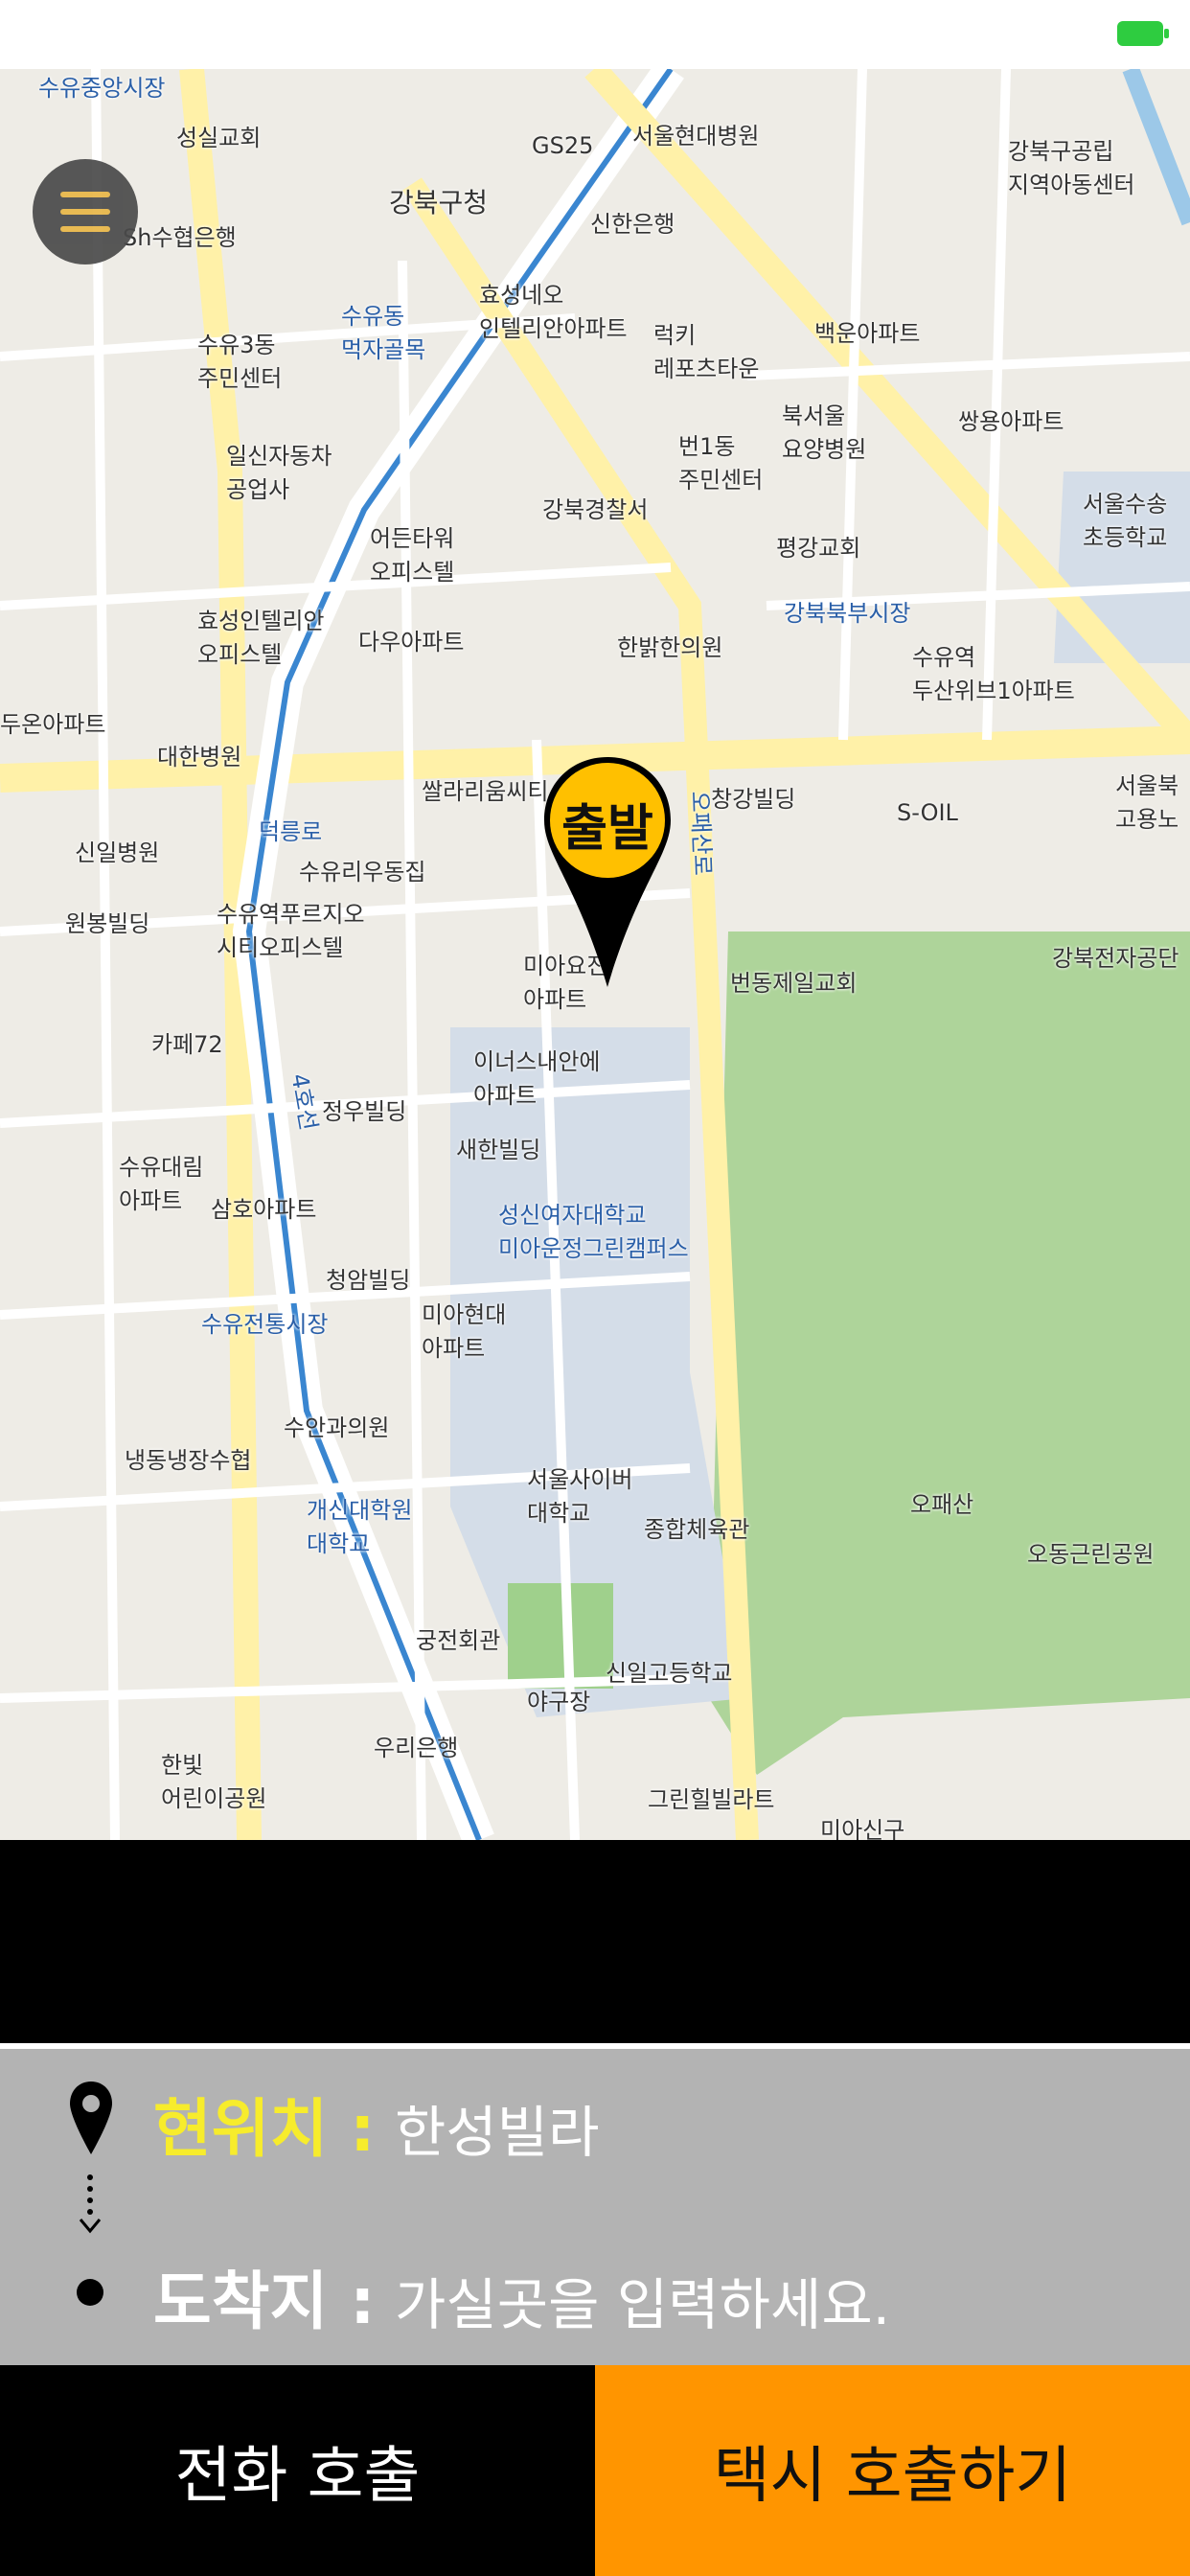  Describe the element at coordinates (498, 2133) in the screenshot. I see `current-location-value: 한성빌라` at that location.